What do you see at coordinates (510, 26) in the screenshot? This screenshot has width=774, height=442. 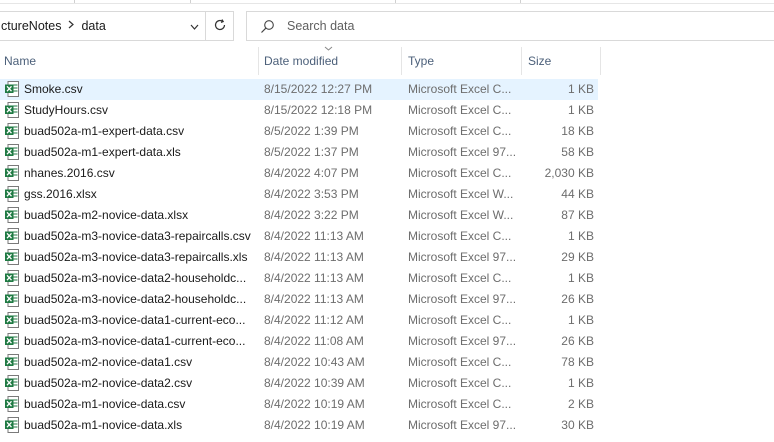 I see `search-box: Search data` at bounding box center [510, 26].